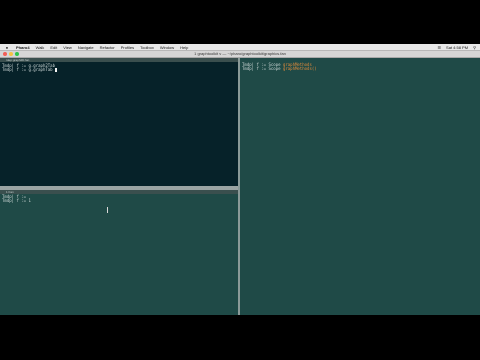  What do you see at coordinates (7, 47) in the screenshot?
I see `apple-icon: ●` at bounding box center [7, 47].